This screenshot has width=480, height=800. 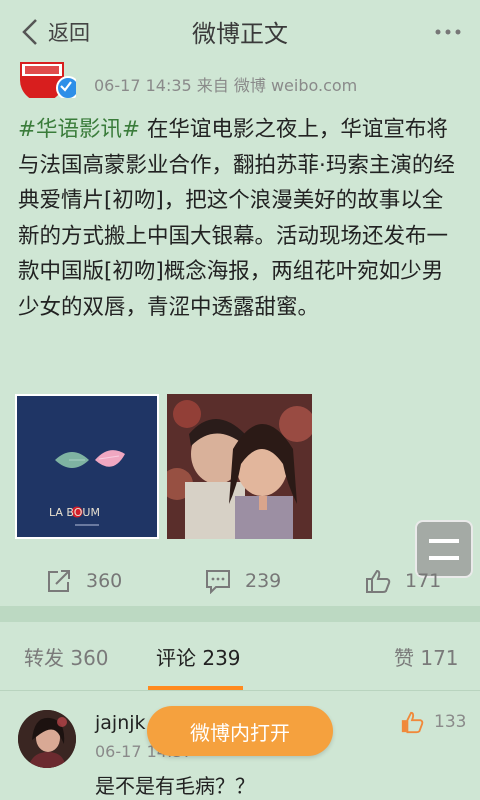 I want to click on active-tab-indicator, so click(x=195, y=688).